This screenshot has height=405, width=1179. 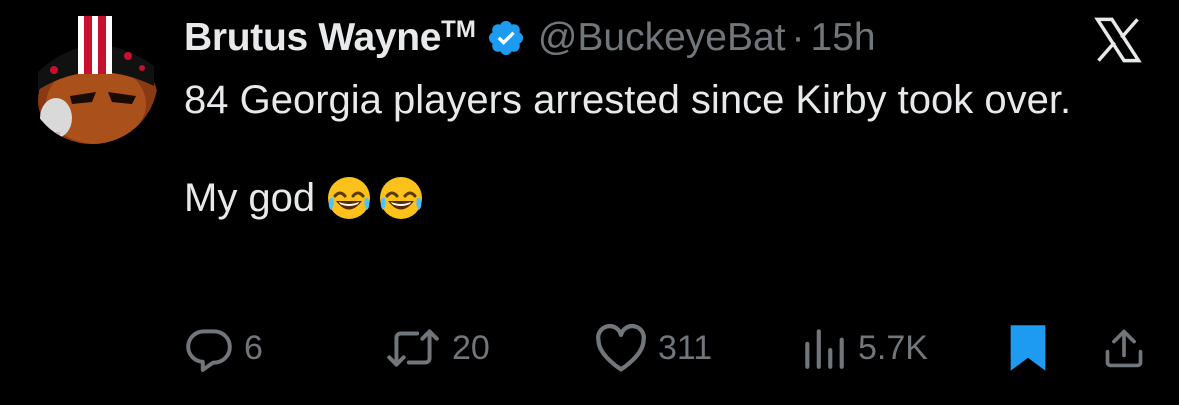 What do you see at coordinates (413, 348) in the screenshot?
I see `repost-icon` at bounding box center [413, 348].